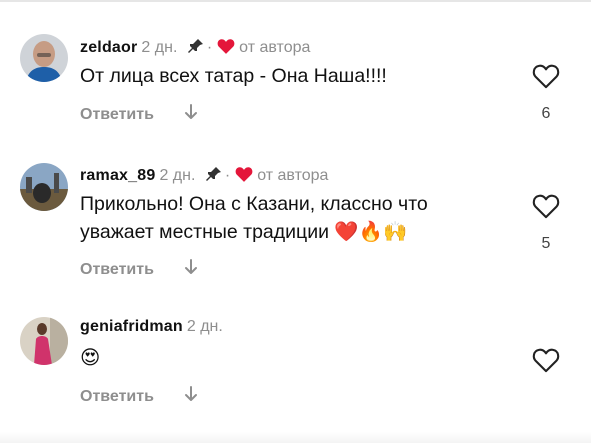 This screenshot has height=443, width=591. What do you see at coordinates (204, 176) in the screenshot?
I see `comment-meta: ramax_89 2 дн. · от автора` at bounding box center [204, 176].